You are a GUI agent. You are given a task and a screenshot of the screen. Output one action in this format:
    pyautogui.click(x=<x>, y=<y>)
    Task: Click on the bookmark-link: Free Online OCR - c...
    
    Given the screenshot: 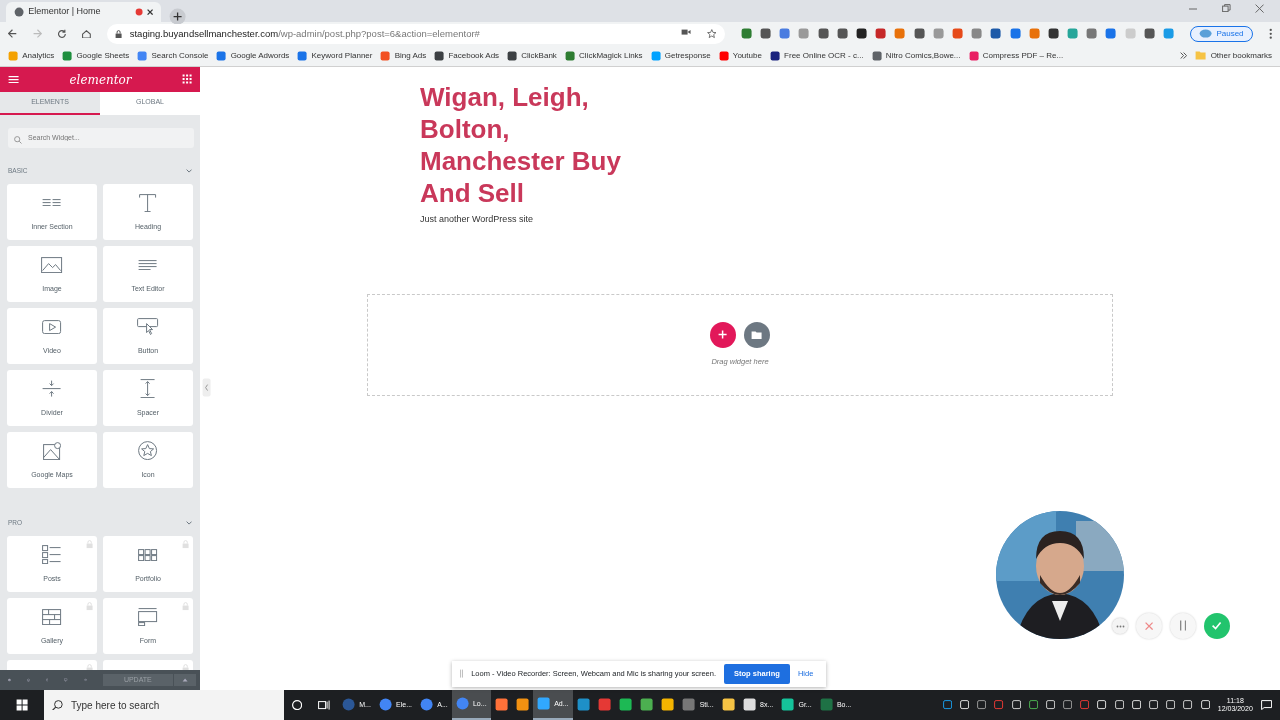 What is the action you would take?
    pyautogui.click(x=816, y=56)
    